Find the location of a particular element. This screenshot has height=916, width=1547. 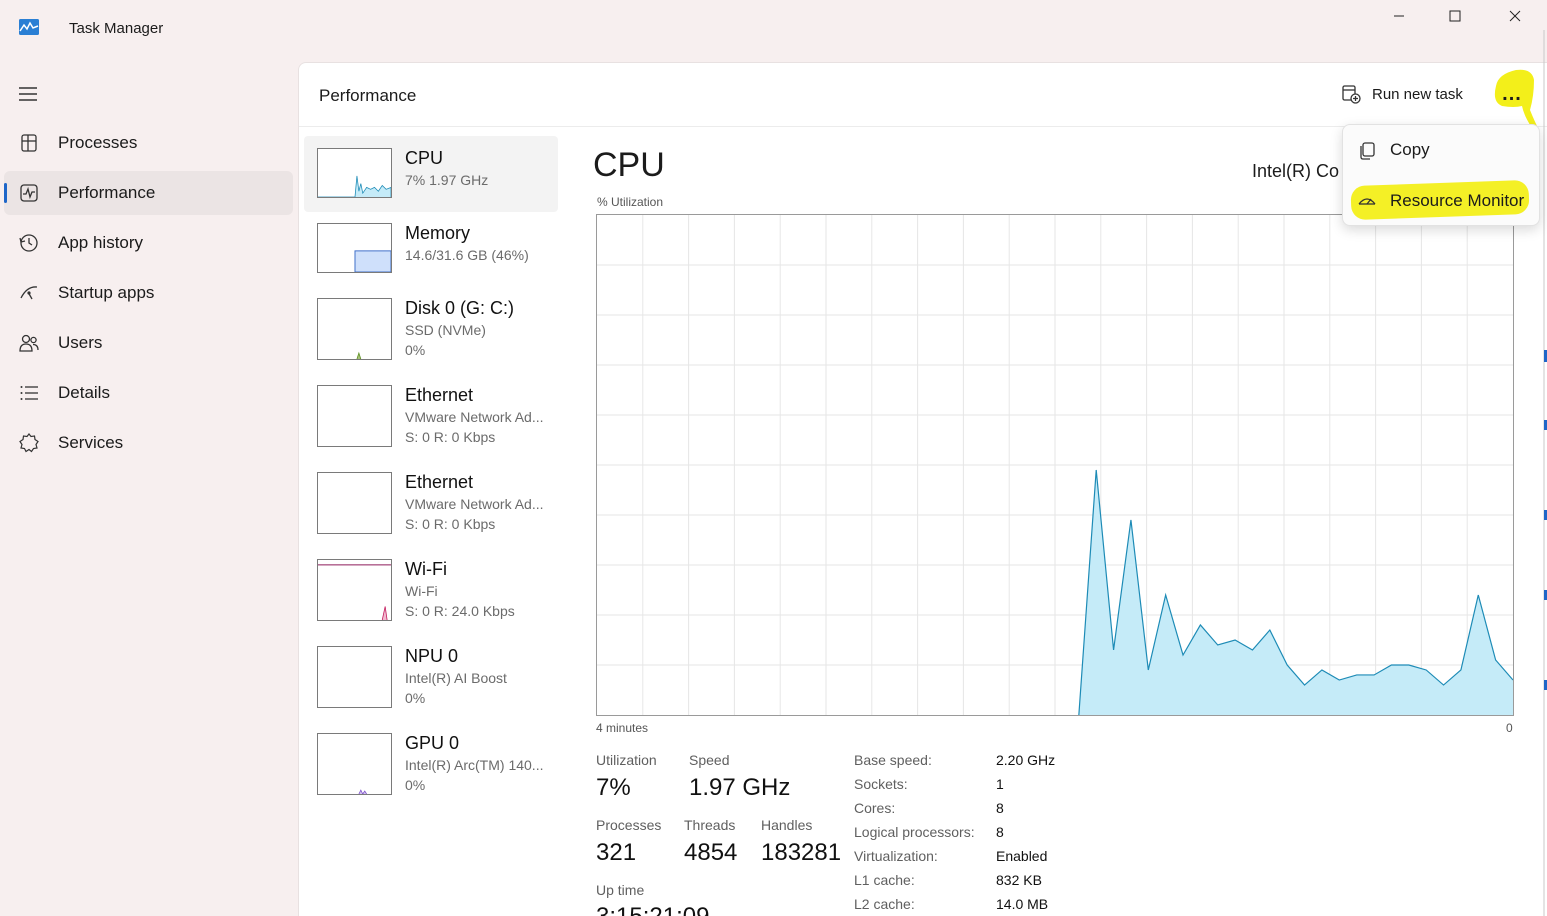

startup-apps-icon is located at coordinates (29, 293).